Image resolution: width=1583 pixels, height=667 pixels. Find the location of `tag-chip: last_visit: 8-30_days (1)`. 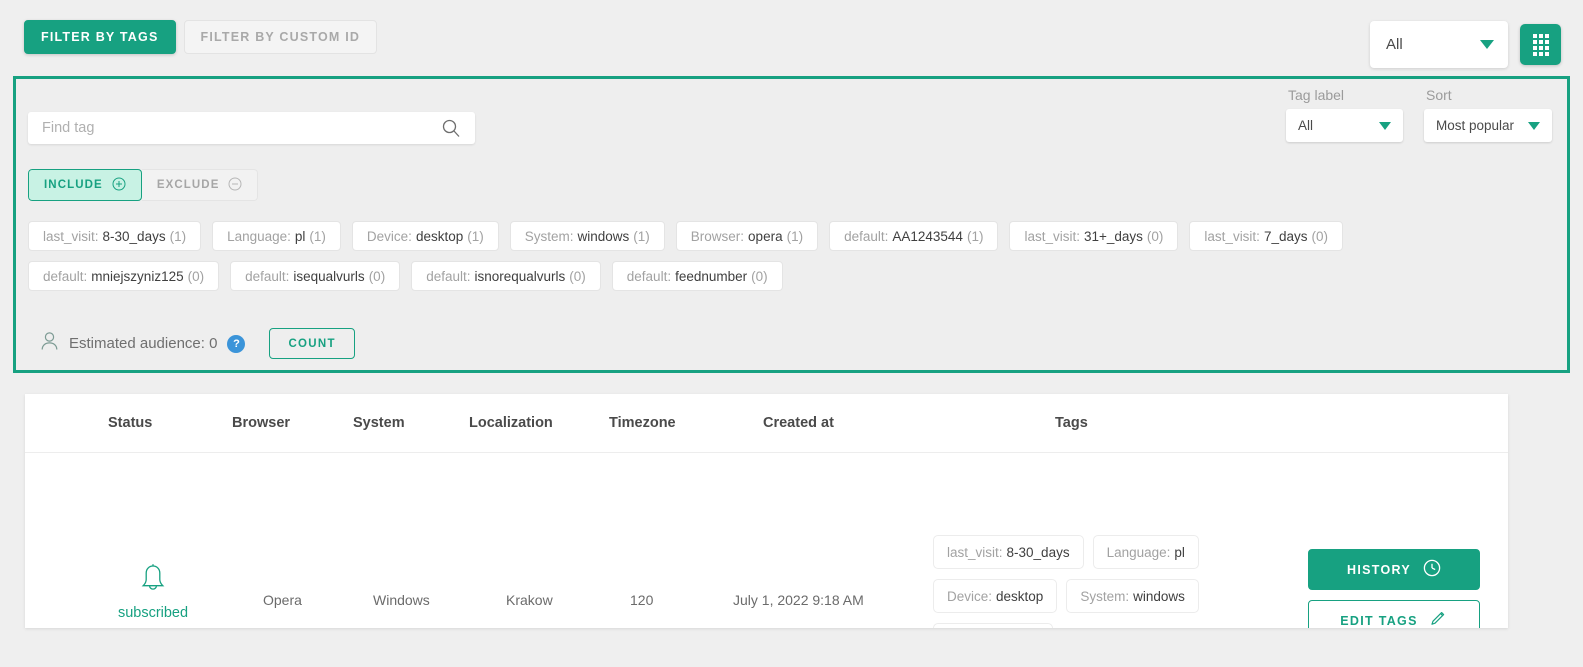

tag-chip: last_visit: 8-30_days (1) is located at coordinates (115, 236).